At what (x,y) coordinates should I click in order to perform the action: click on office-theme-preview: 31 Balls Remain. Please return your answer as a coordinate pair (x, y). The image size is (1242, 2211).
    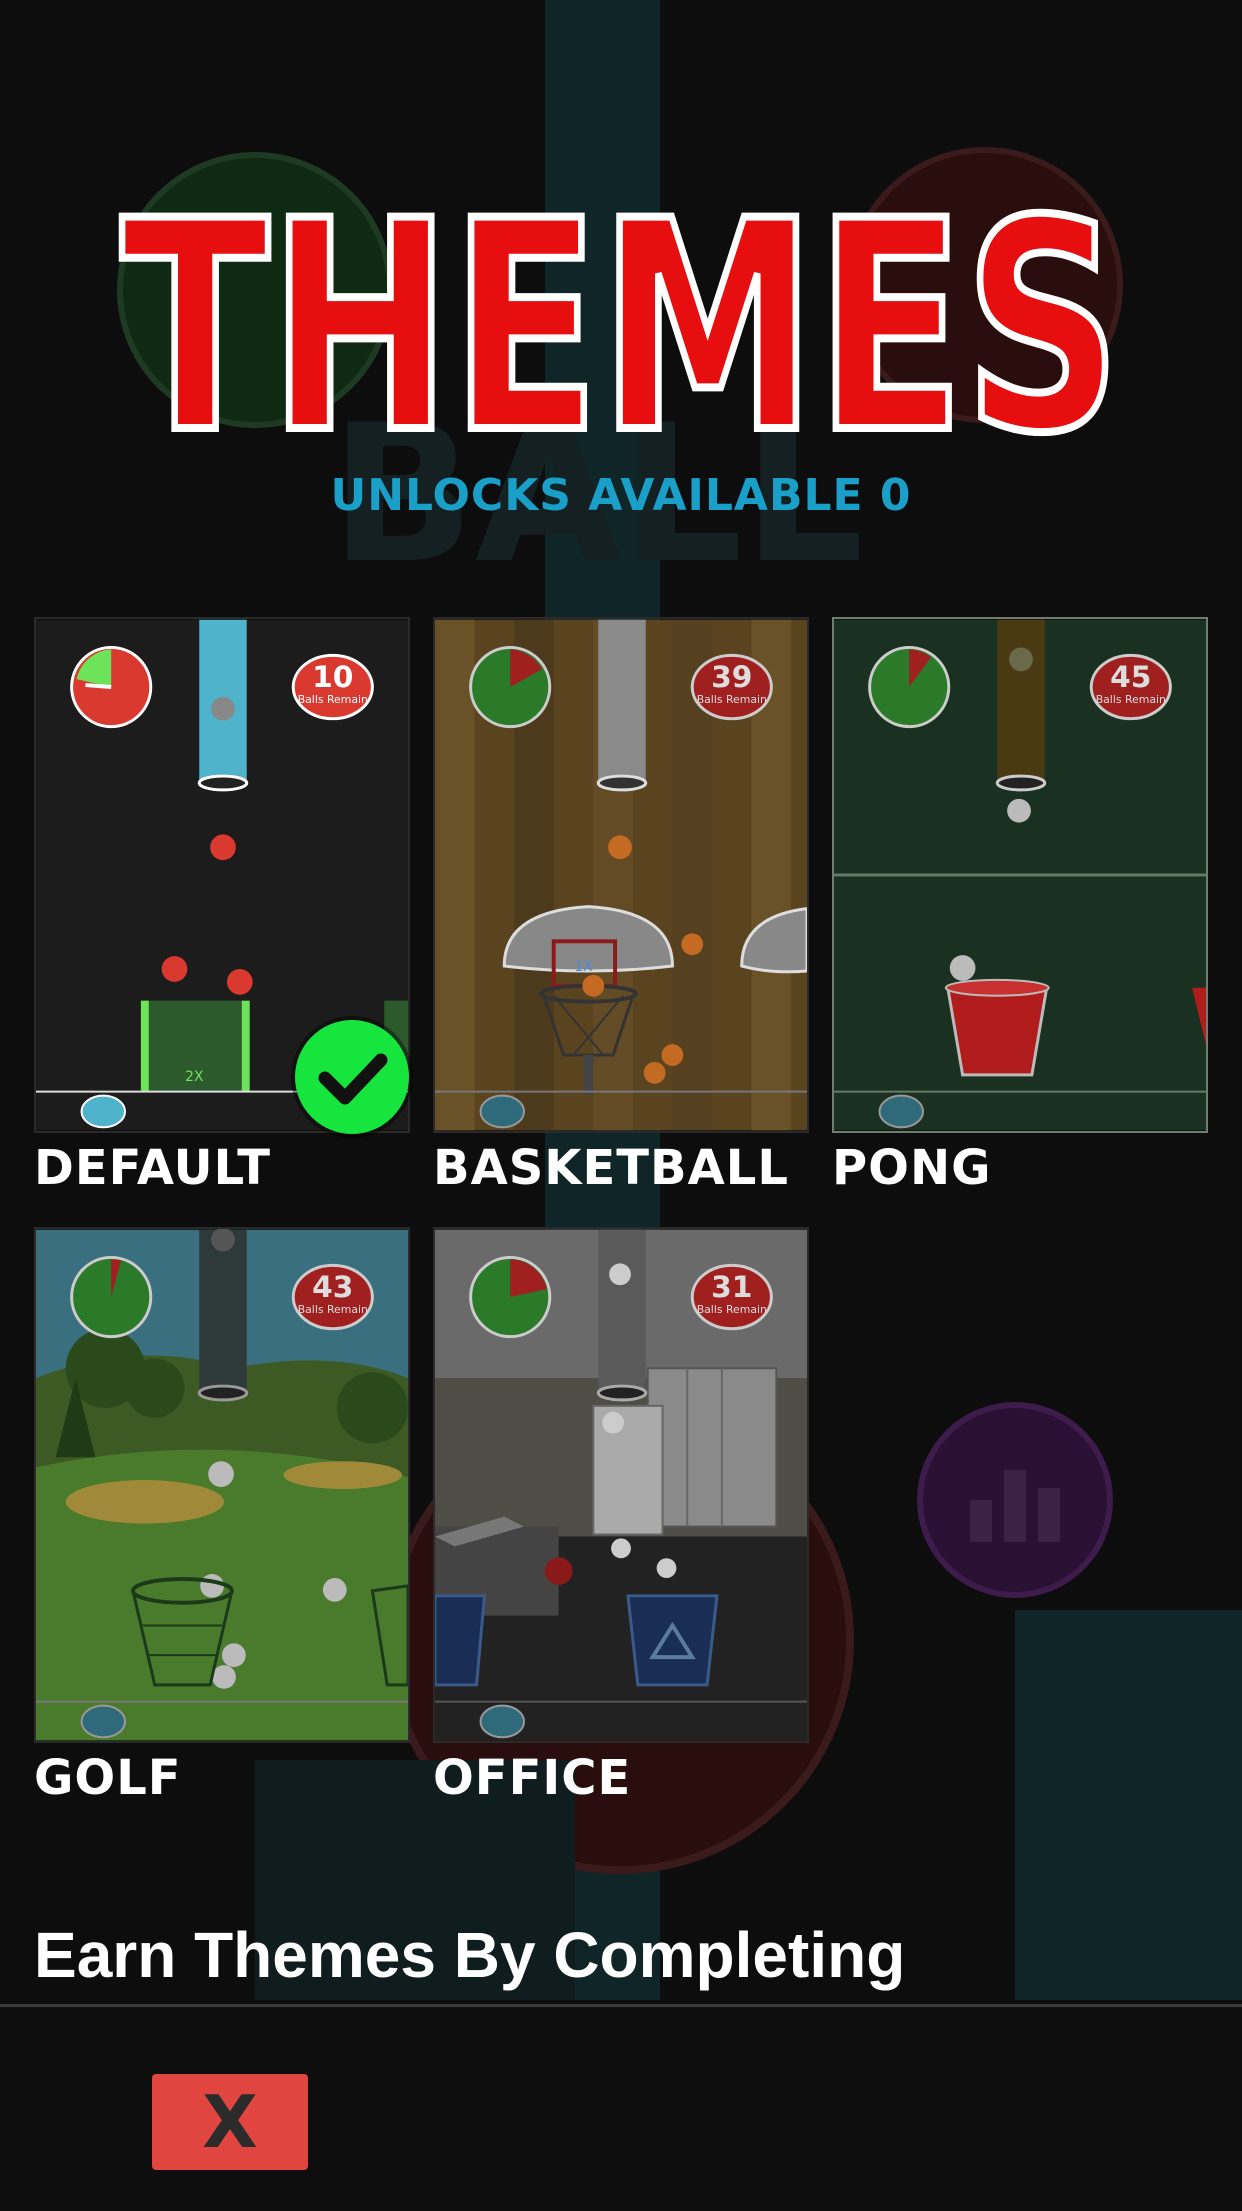
    Looking at the image, I should click on (621, 1485).